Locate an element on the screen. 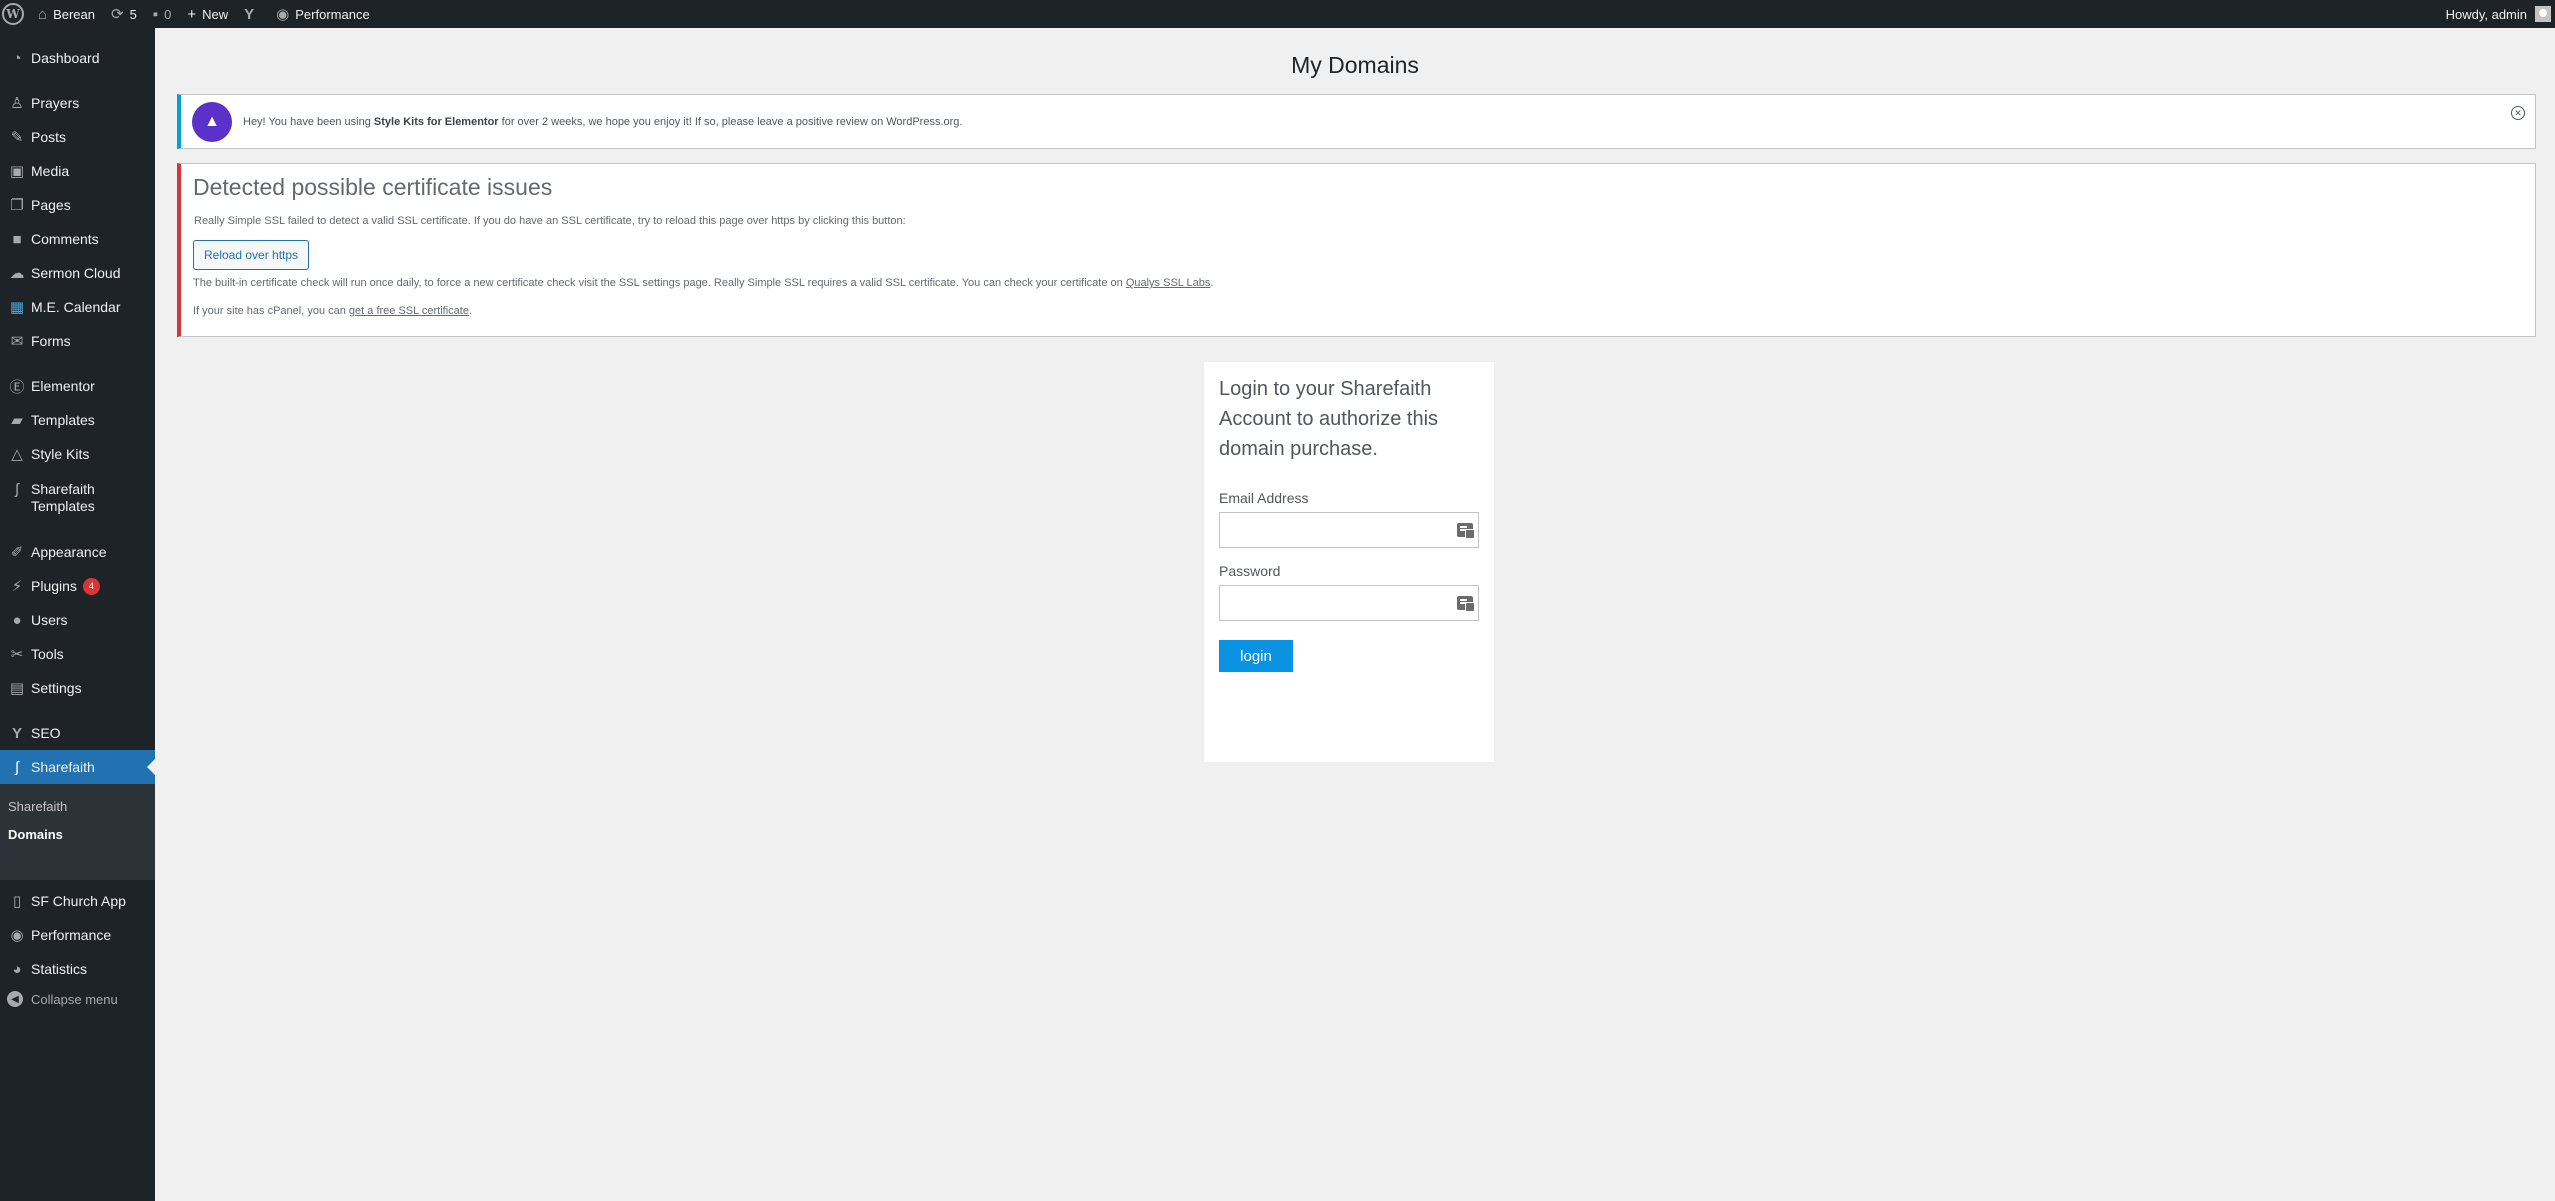 The height and width of the screenshot is (1201, 2555). sharefaith-submenu: Sharefaith Domains is located at coordinates (77, 832).